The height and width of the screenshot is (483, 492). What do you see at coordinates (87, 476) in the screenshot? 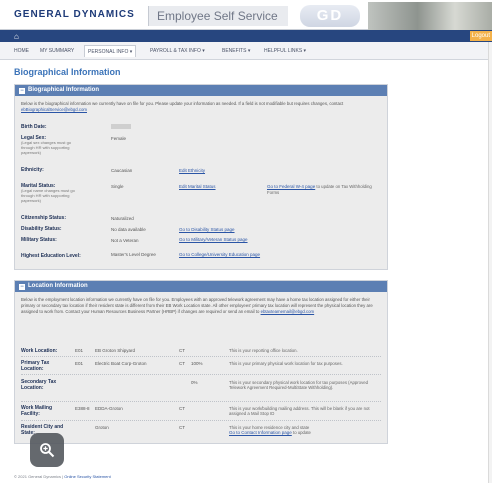
I see `security-statement-link: Online Security Statement` at bounding box center [87, 476].